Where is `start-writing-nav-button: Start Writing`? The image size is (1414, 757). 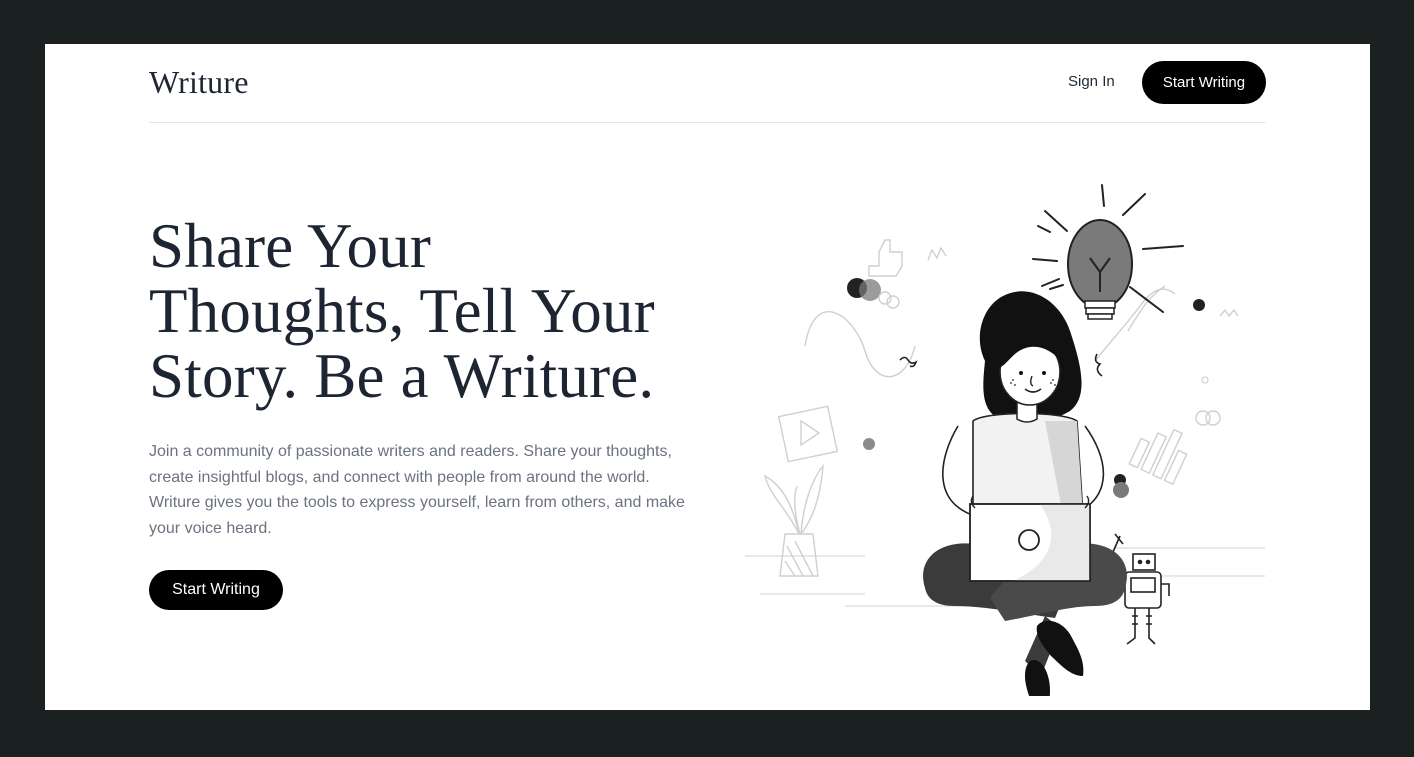 start-writing-nav-button: Start Writing is located at coordinates (1204, 82).